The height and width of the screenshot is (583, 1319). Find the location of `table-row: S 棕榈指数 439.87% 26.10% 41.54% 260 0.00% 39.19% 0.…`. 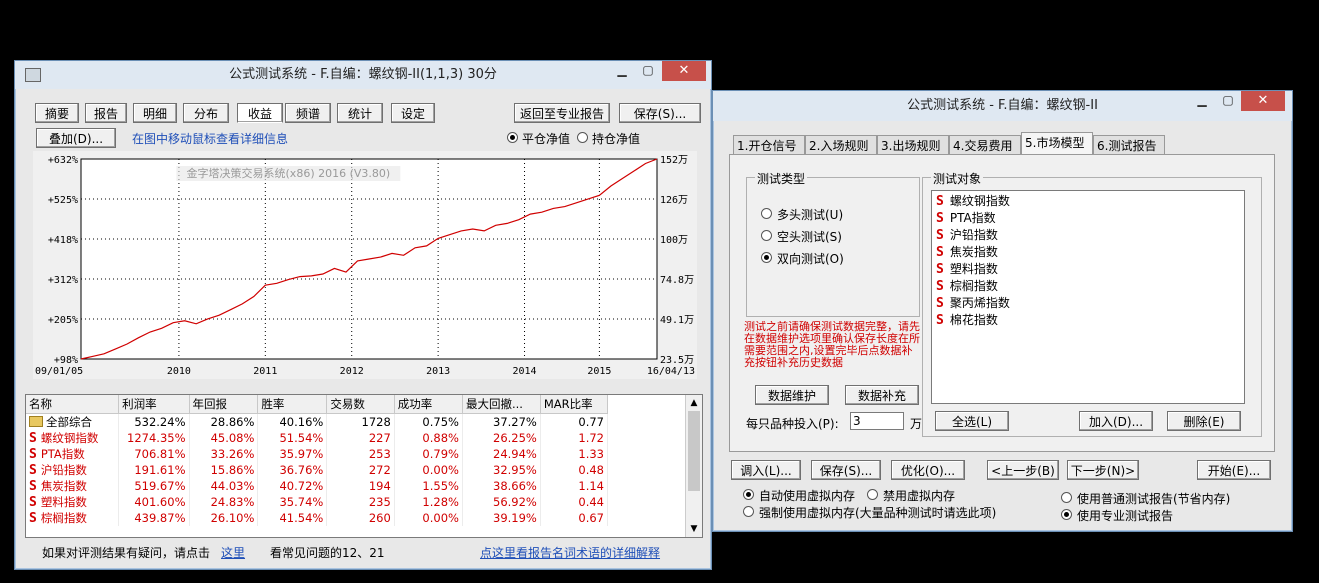

table-row: S 棕榈指数 439.87% 26.10% 41.54% 260 0.00% 39.19% 0.… is located at coordinates (317, 518).